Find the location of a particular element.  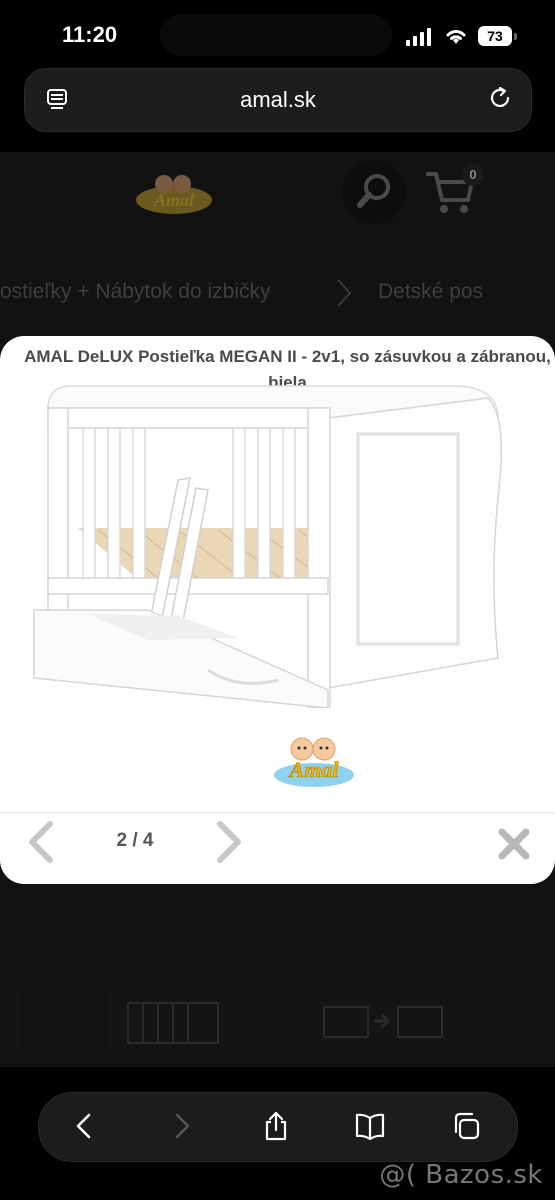

breadcrumb-item: Detské pos is located at coordinates (430, 292).